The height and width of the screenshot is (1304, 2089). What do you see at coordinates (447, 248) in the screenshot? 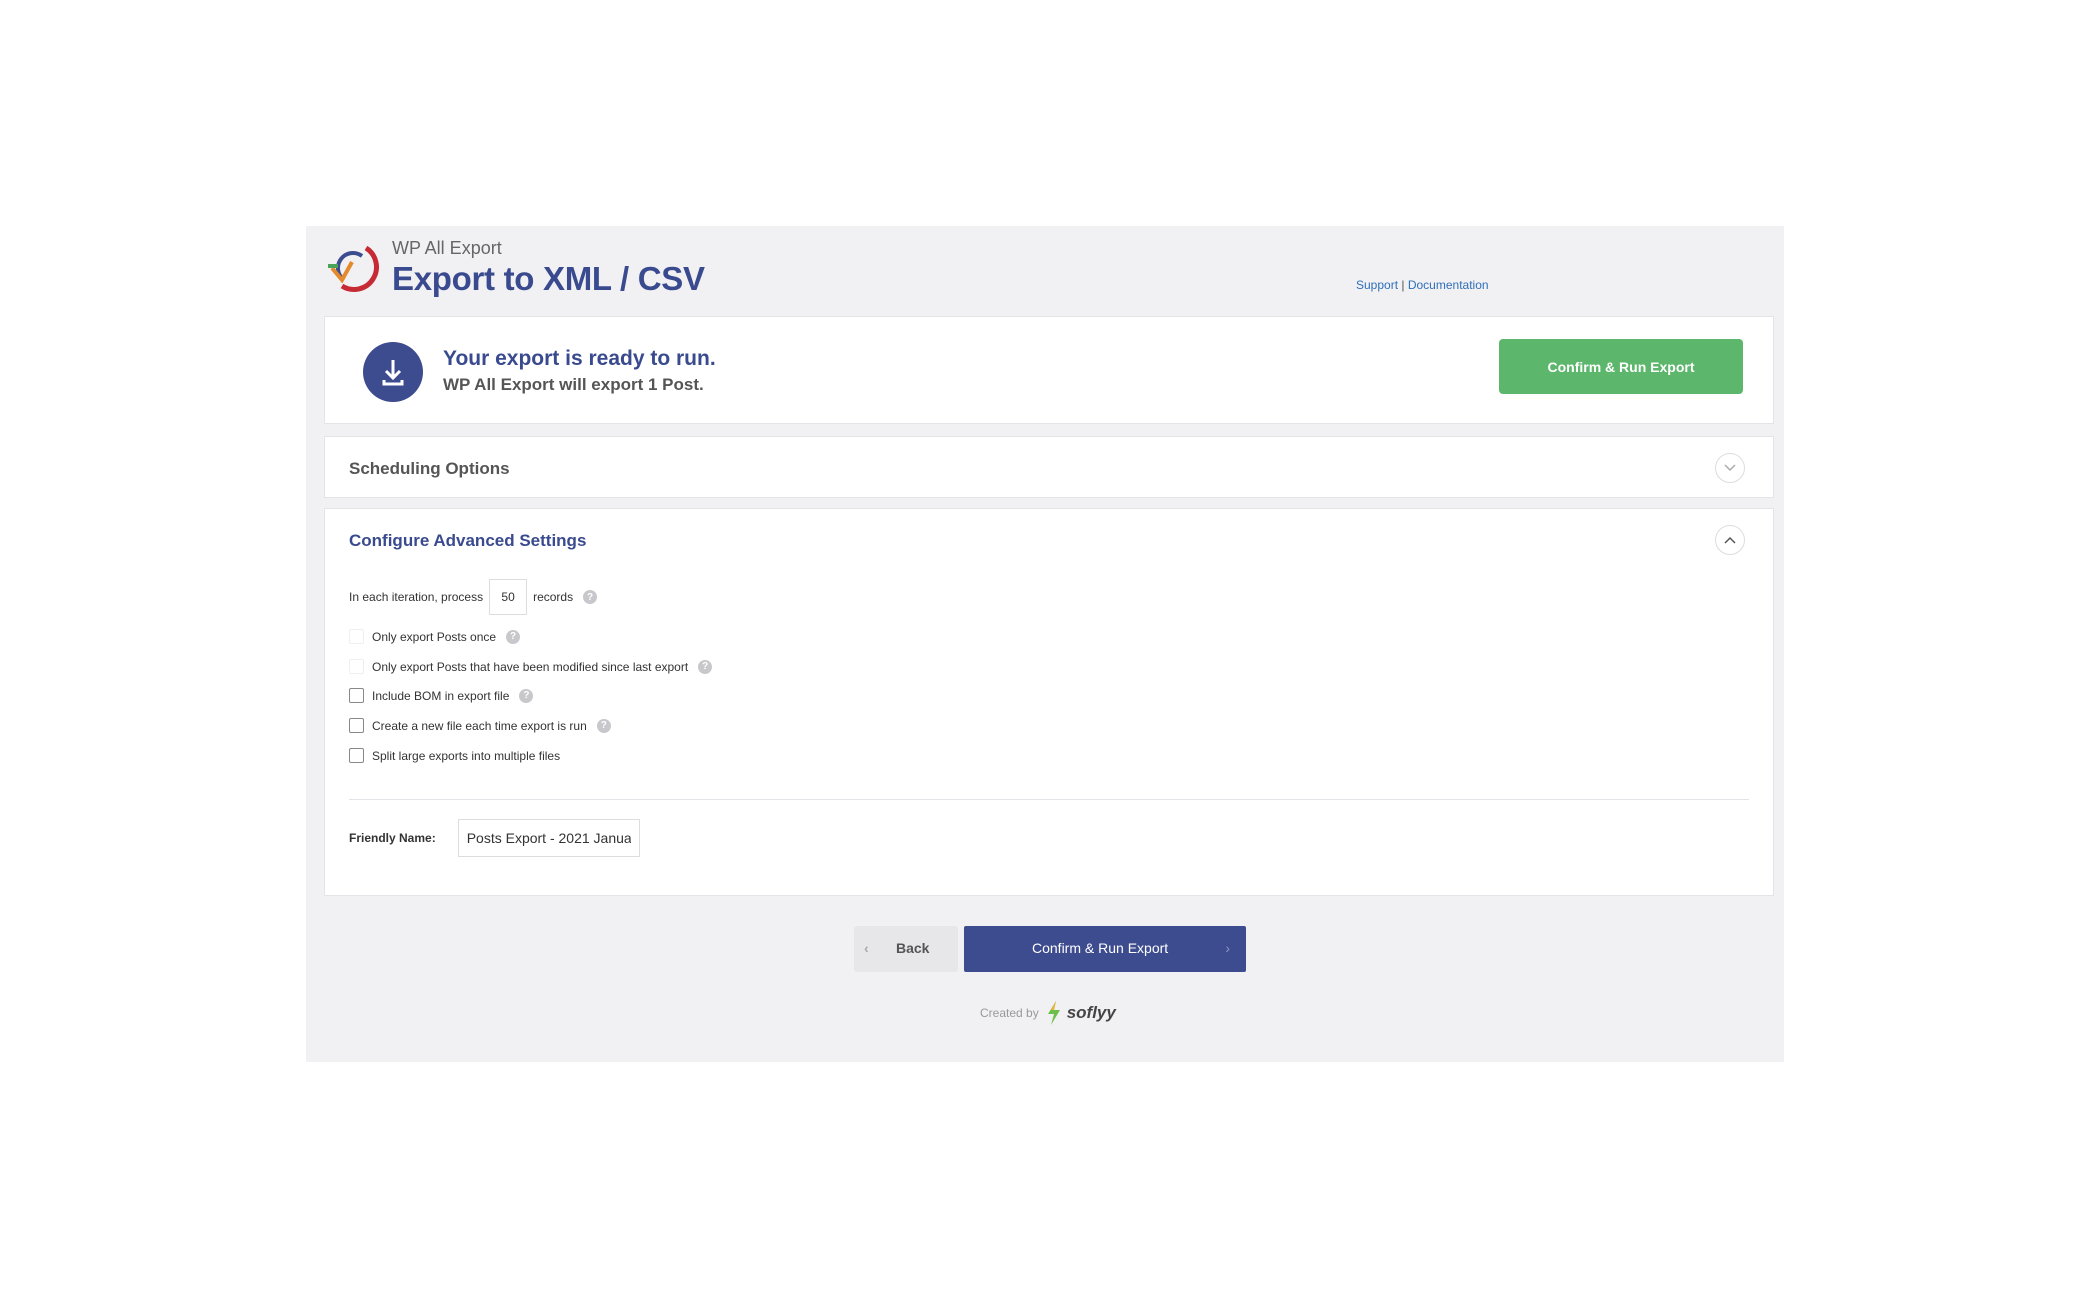
I see `plugin-name: WP All Export` at bounding box center [447, 248].